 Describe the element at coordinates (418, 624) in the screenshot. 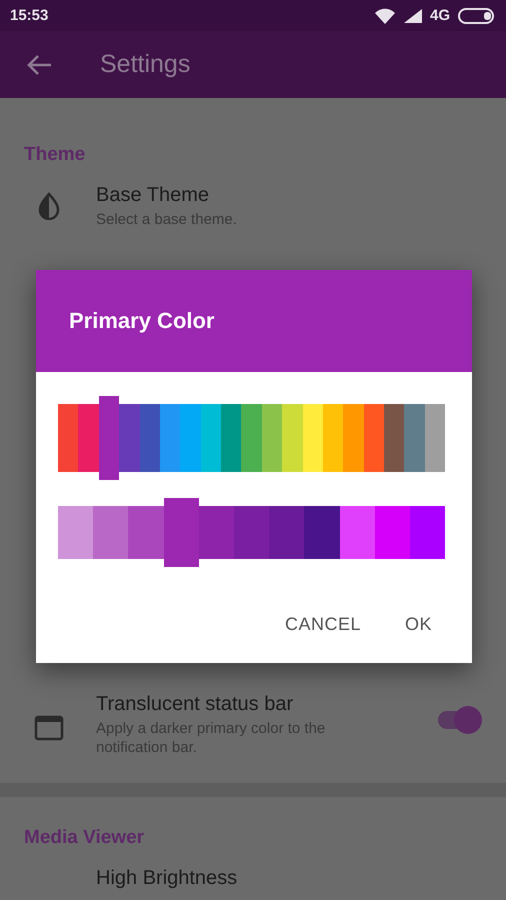

I see `dialog-button: OK` at that location.